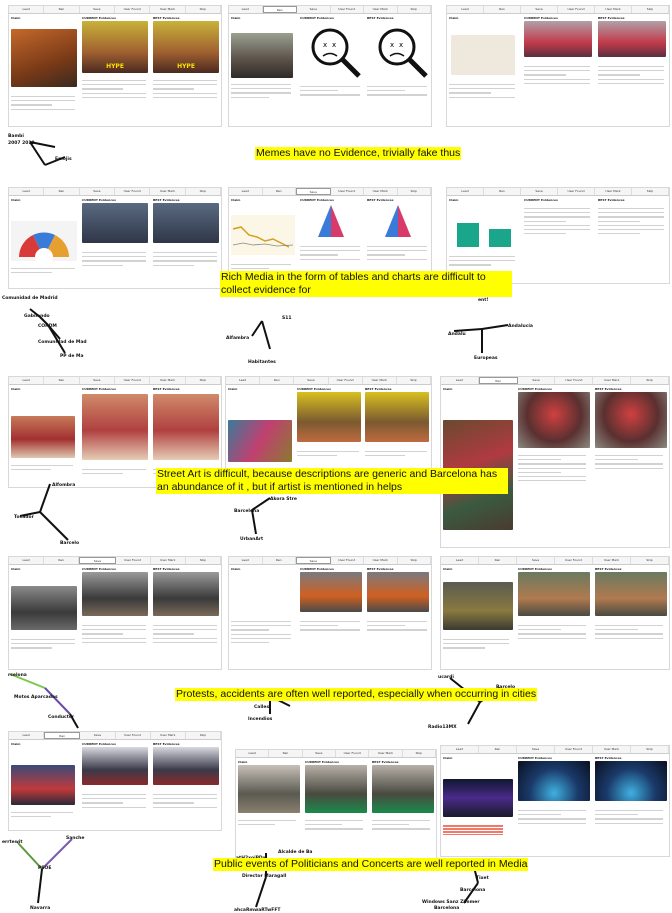 Image resolution: width=672 pixels, height=913 pixels. I want to click on graph-label: Tixet, so click(483, 878).